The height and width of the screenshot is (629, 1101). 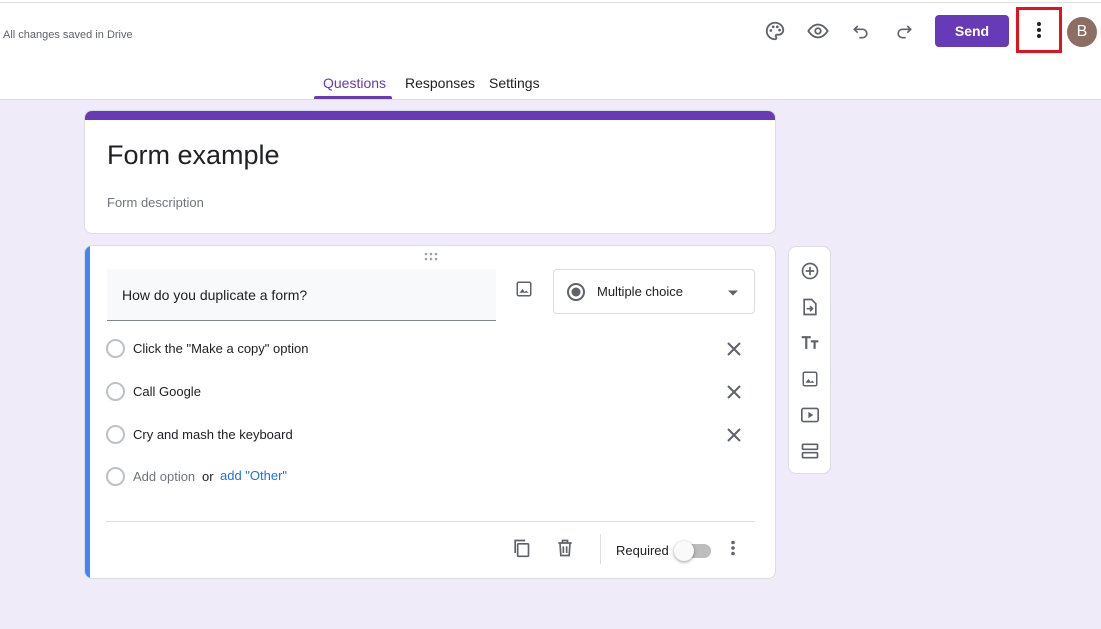 I want to click on active-question-bar, so click(x=87, y=412).